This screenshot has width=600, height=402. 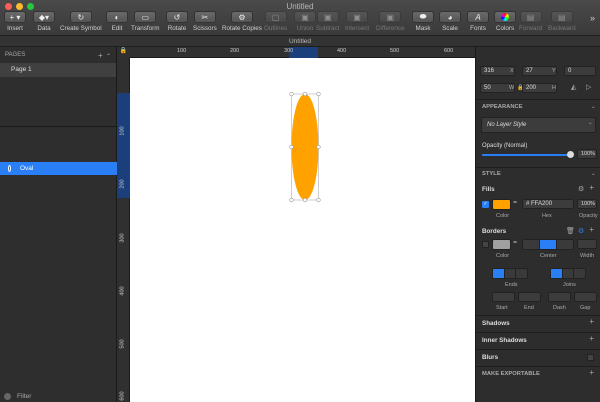 What do you see at coordinates (17, 396) in the screenshot?
I see `filter-bar: Filter` at bounding box center [17, 396].